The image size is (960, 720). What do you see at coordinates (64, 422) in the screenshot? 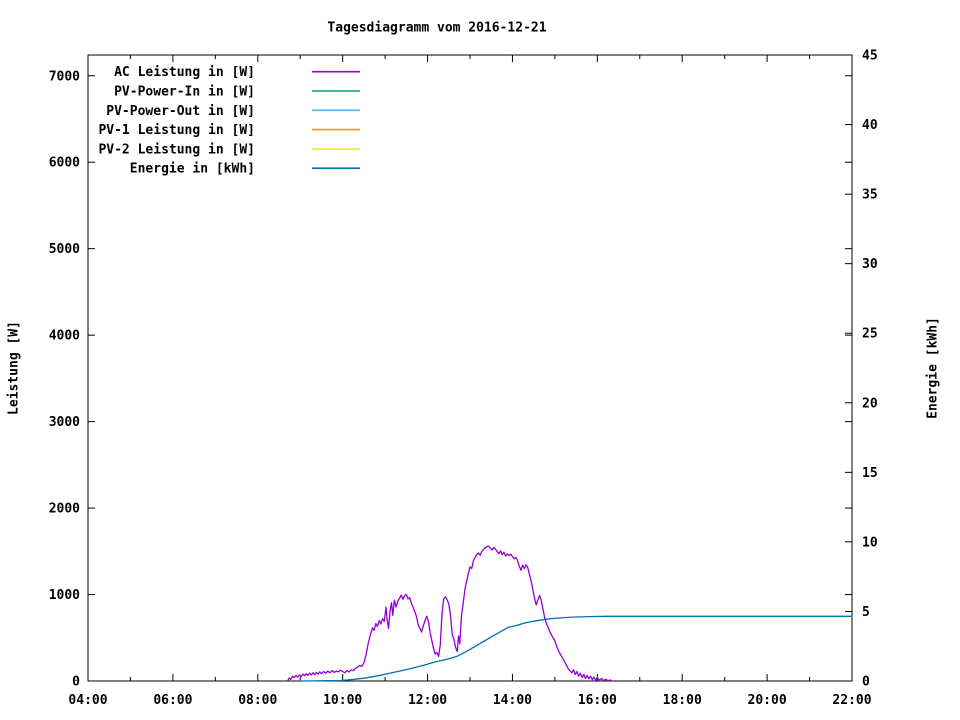
I see `y-left-tick-label: 3000` at bounding box center [64, 422].